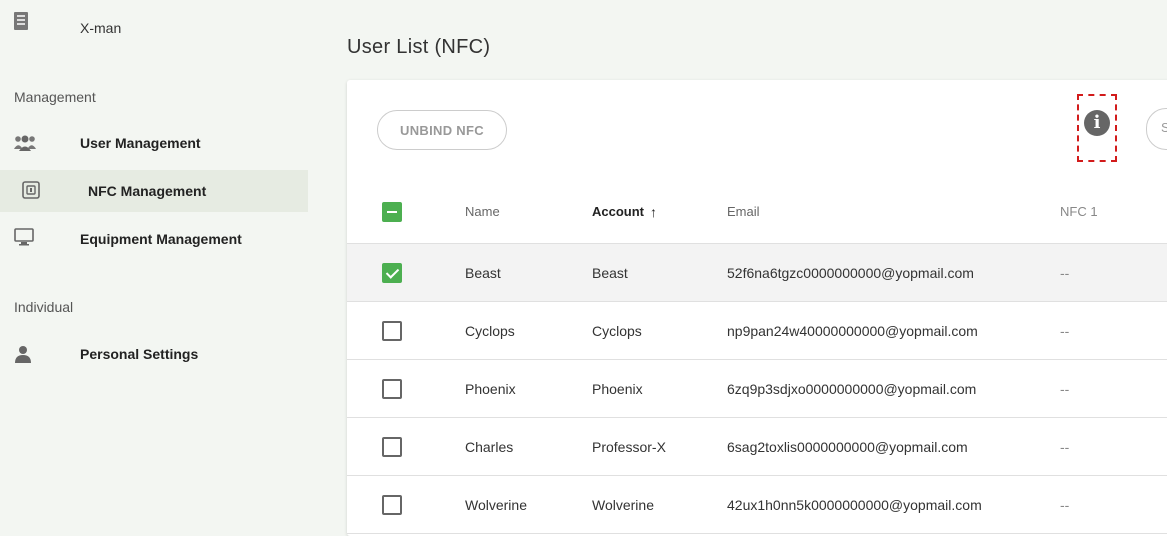 The width and height of the screenshot is (1167, 536). I want to click on cell-account: Cyclops, so click(617, 330).